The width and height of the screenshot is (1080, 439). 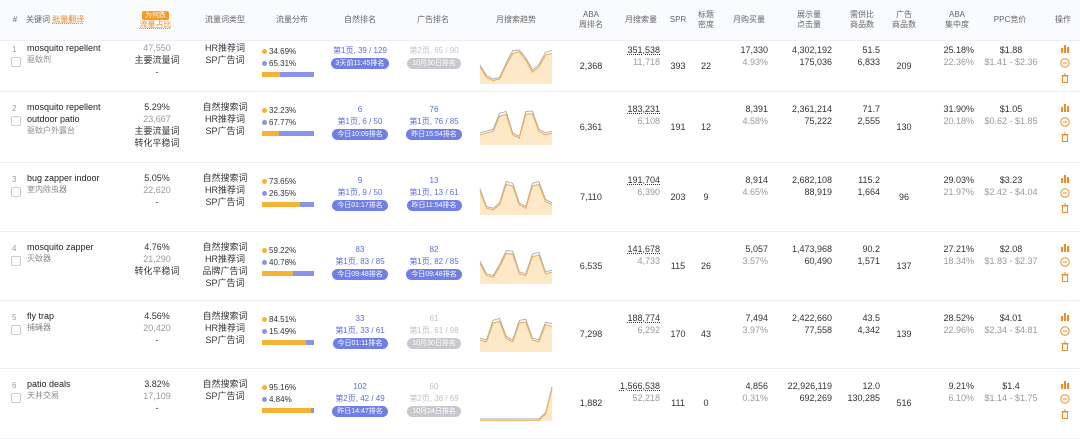 What do you see at coordinates (360, 387) in the screenshot?
I see `organic-rank-value: 102` at bounding box center [360, 387].